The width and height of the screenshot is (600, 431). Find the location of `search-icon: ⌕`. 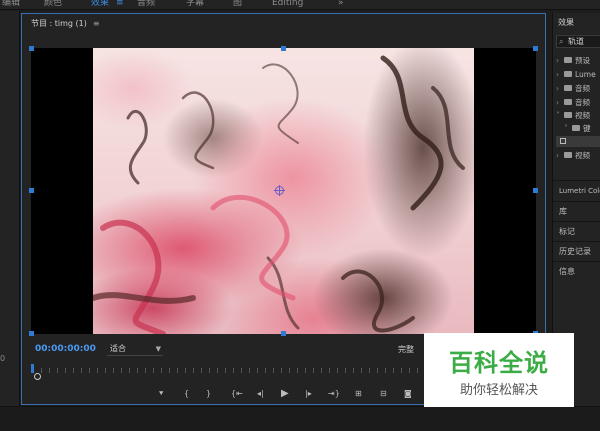

search-icon: ⌕ is located at coordinates (561, 41).